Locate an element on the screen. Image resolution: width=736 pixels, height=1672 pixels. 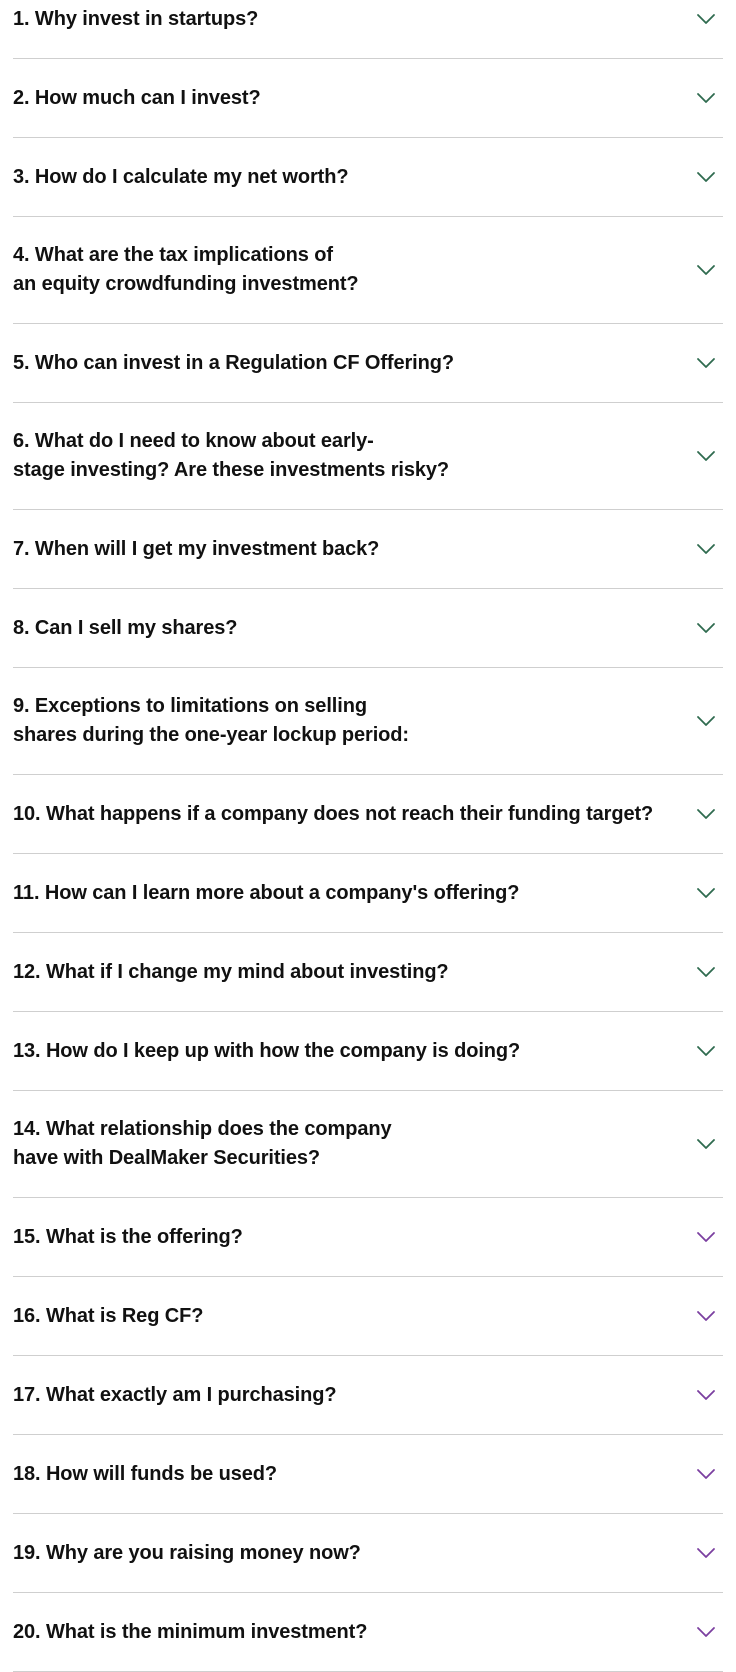
faq-item-18: 18. How will funds be used? is located at coordinates (368, 1474).